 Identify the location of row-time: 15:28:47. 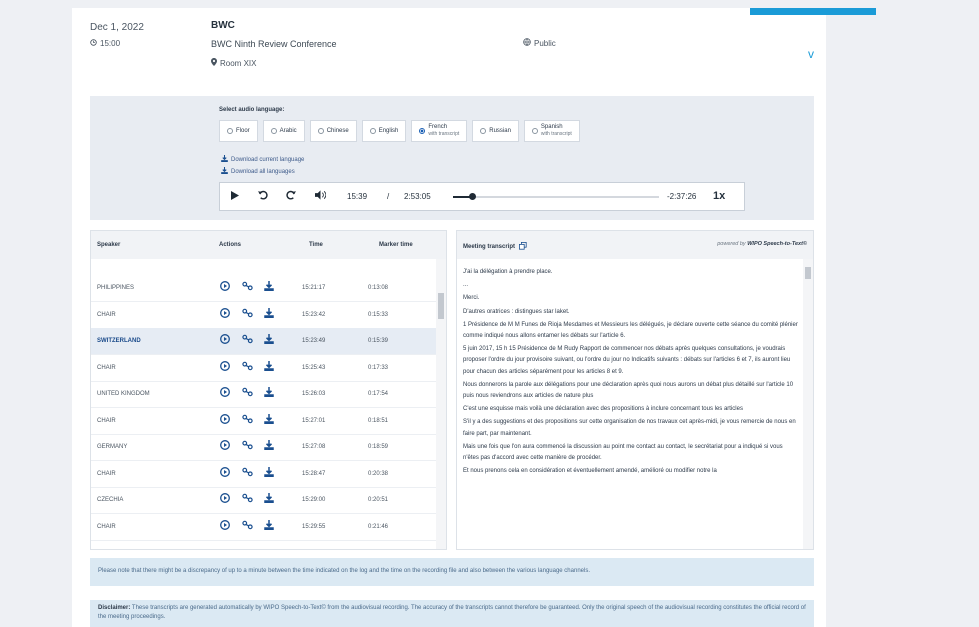
(314, 473).